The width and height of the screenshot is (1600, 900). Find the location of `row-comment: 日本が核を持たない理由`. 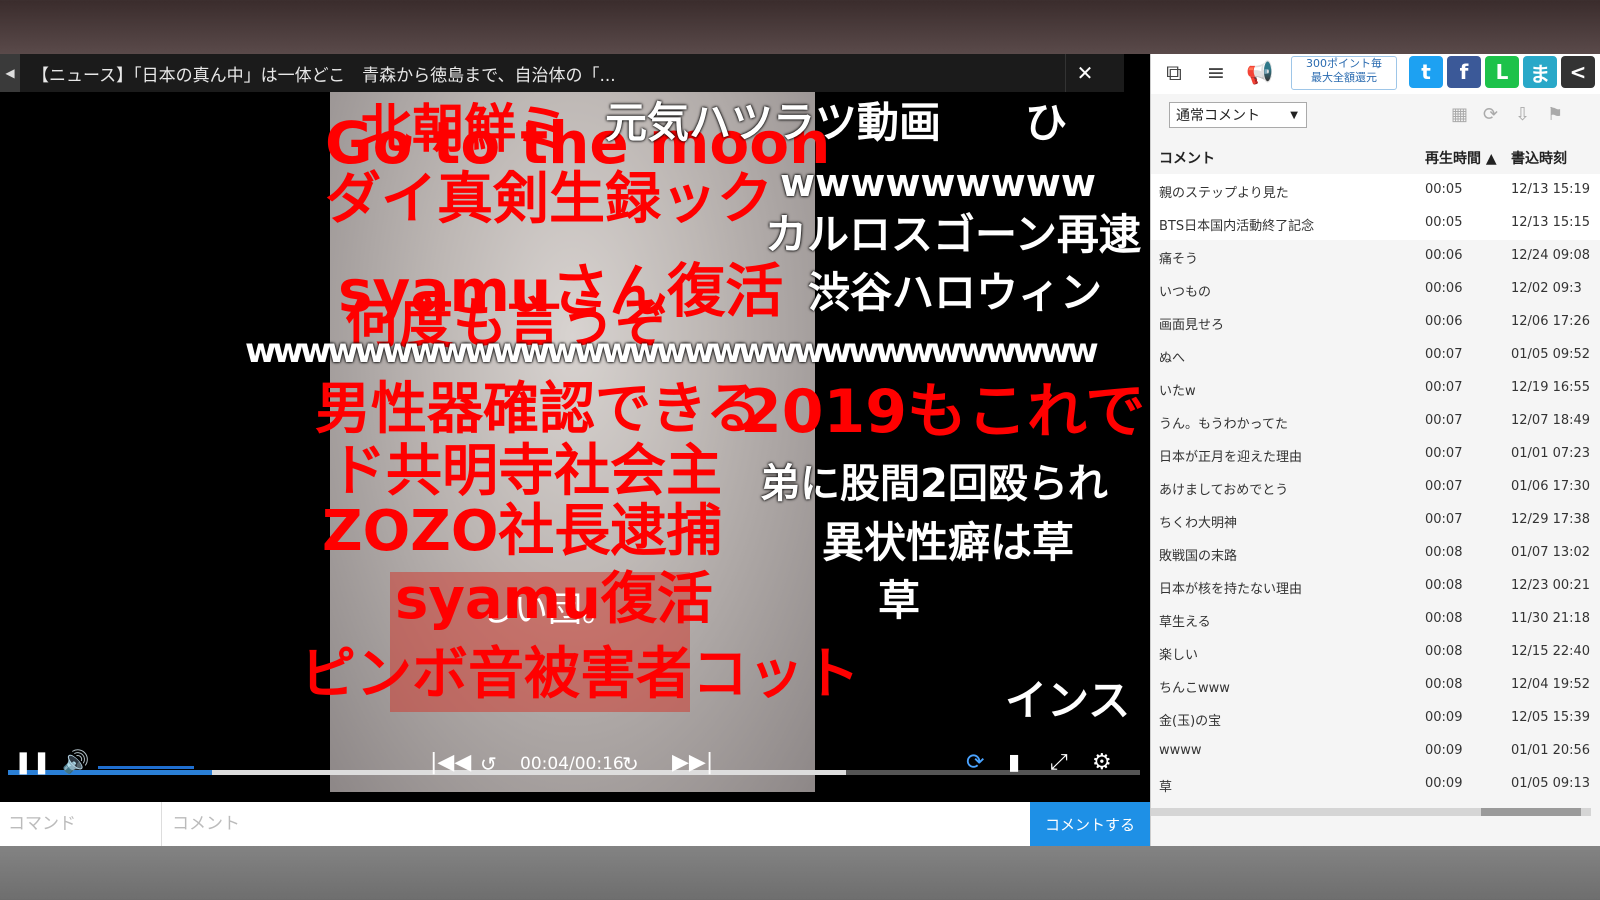

row-comment: 日本が核を持たない理由 is located at coordinates (1231, 589).